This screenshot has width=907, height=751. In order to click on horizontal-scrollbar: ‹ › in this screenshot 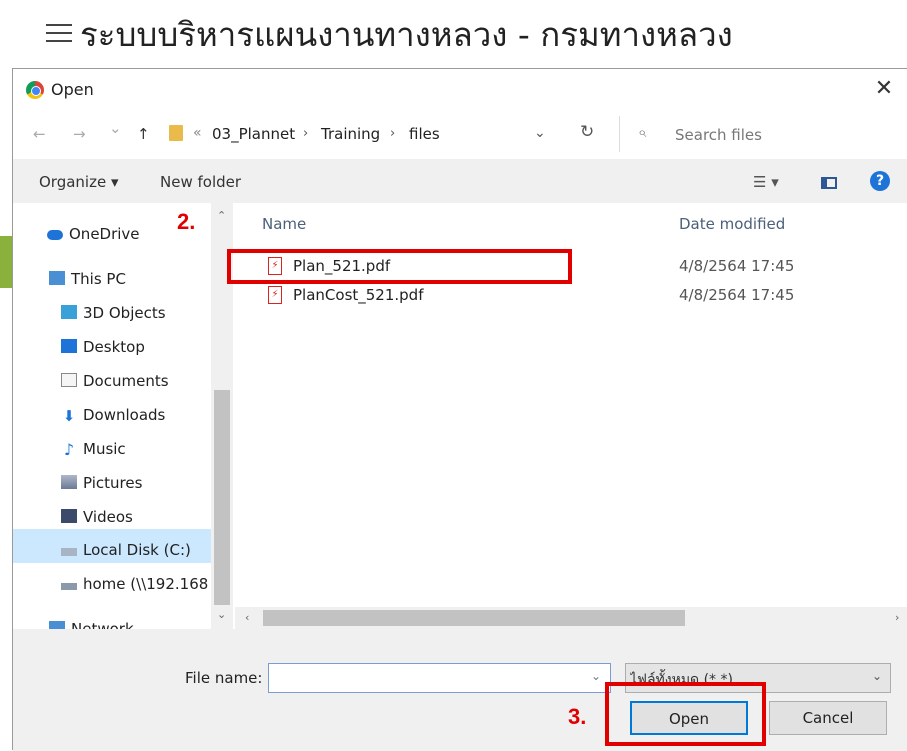, I will do `click(571, 618)`.